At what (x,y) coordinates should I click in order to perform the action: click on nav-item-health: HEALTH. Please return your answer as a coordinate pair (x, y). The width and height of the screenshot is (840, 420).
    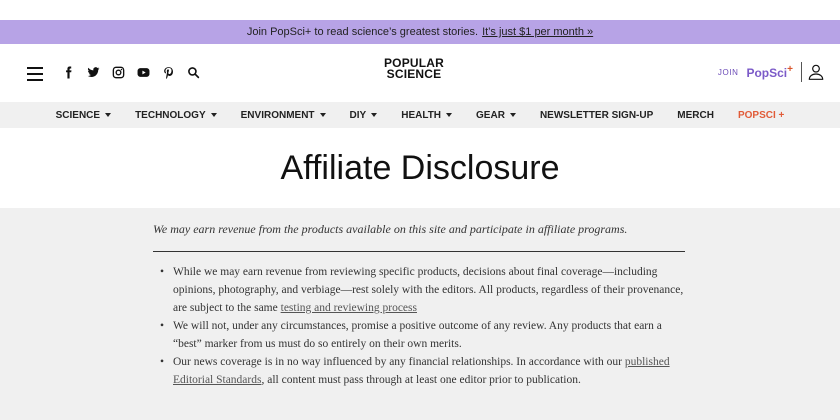
    Looking at the image, I should click on (426, 115).